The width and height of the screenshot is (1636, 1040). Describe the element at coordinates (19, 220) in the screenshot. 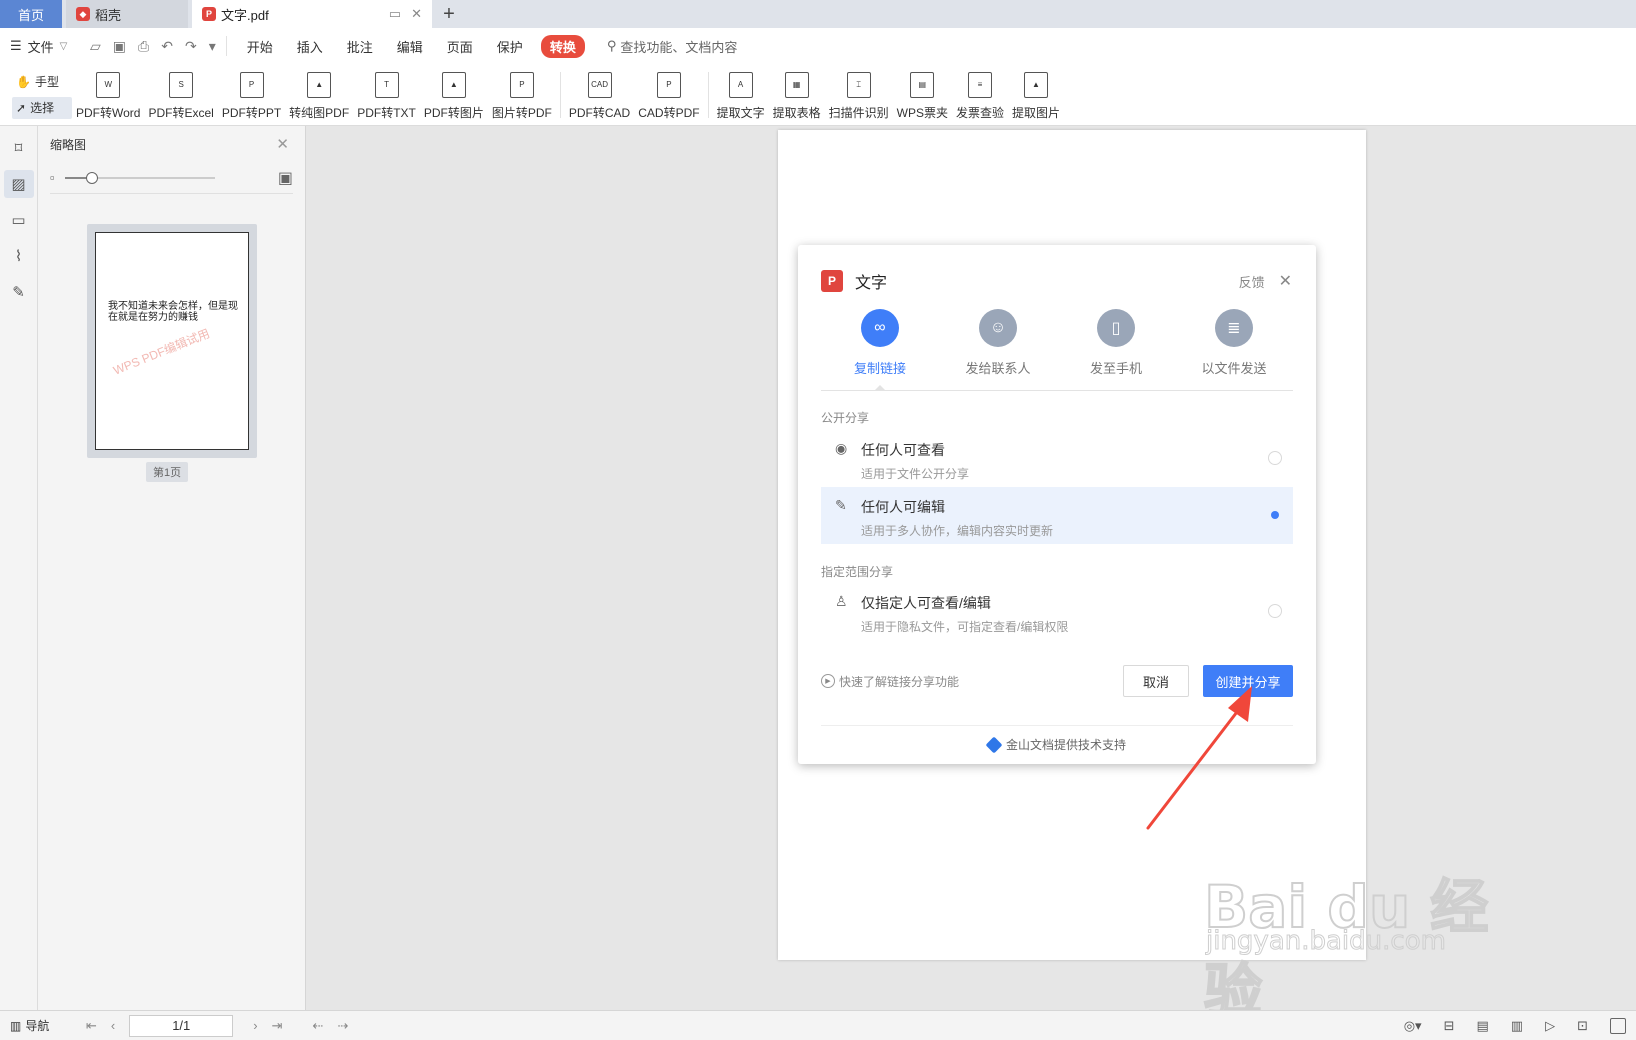

I see `comment-icon: ▭` at that location.